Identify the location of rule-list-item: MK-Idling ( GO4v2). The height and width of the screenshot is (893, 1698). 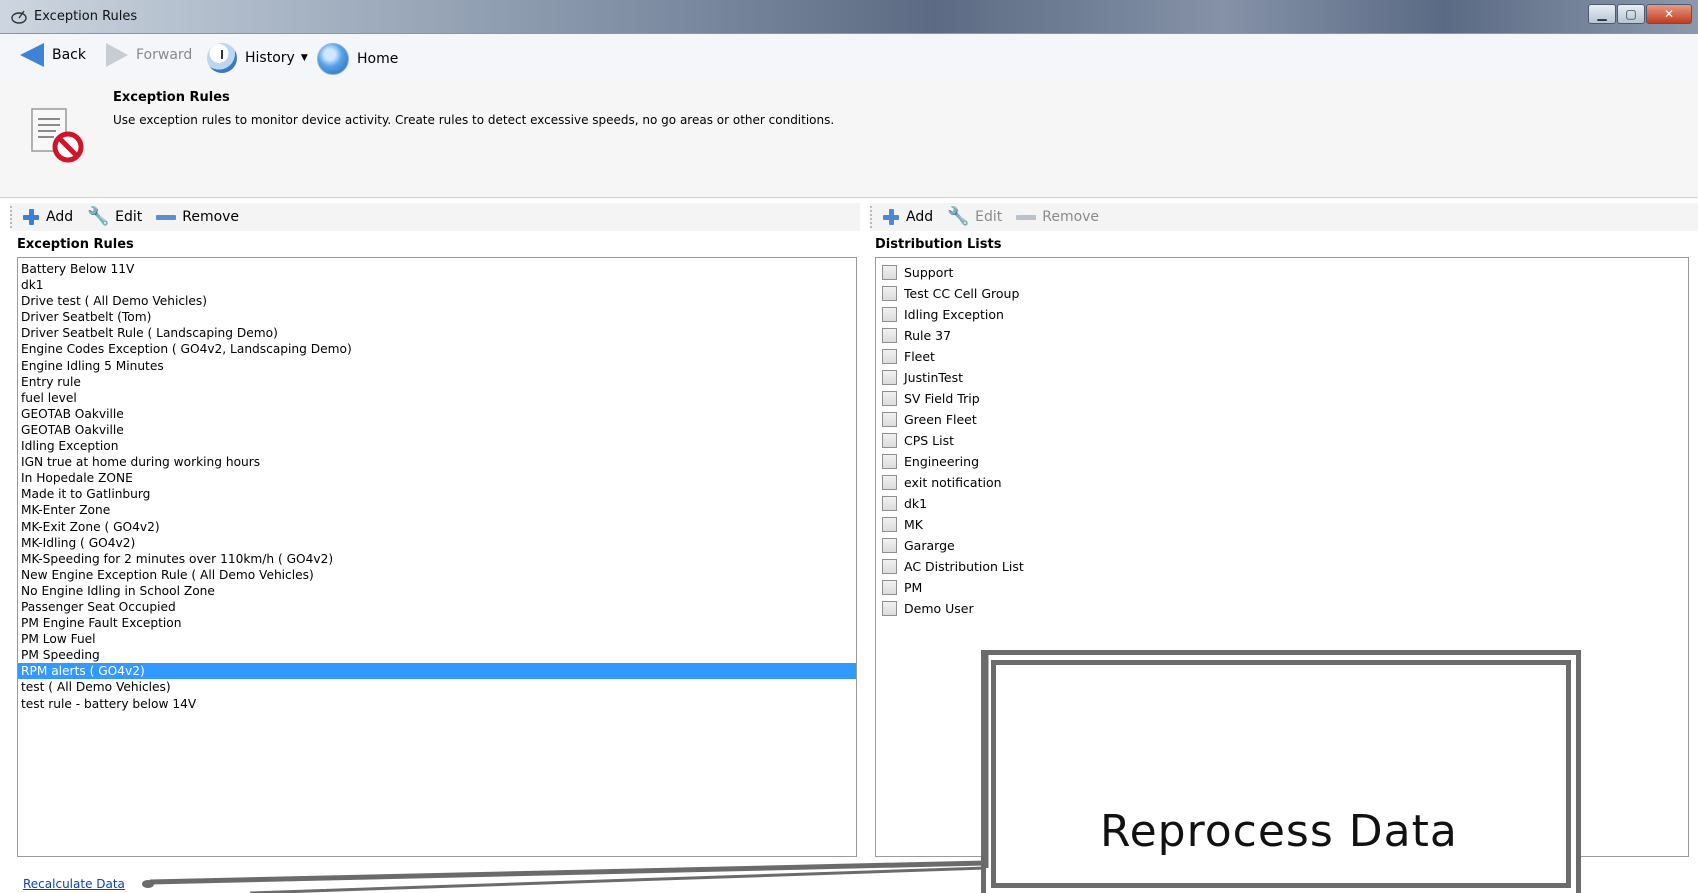
(437, 543).